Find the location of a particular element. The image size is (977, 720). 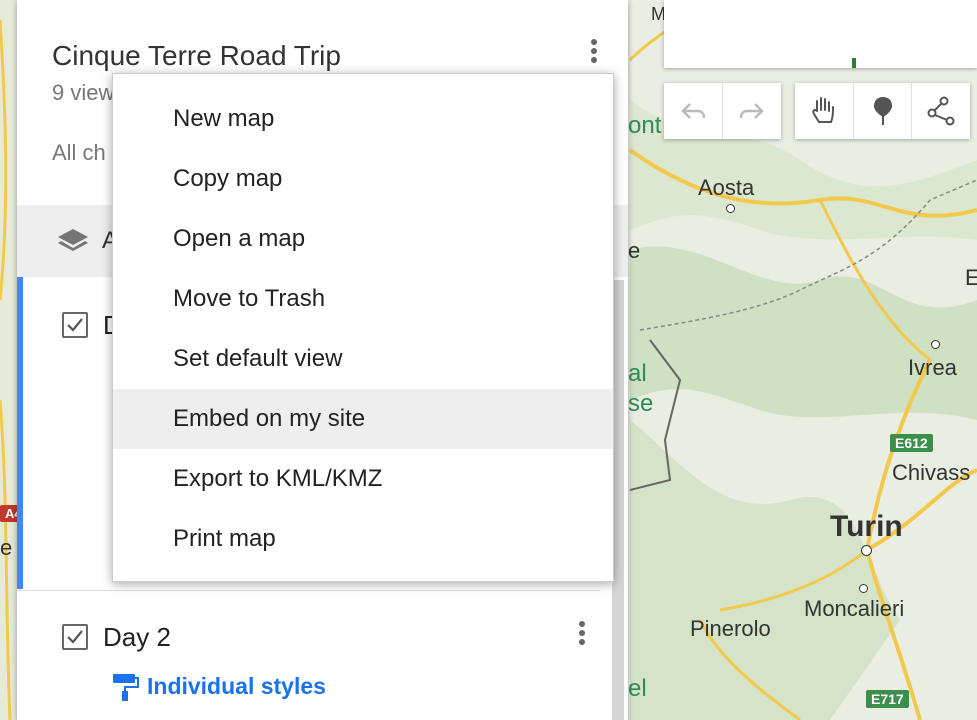

map-label-chivasso: Chivass is located at coordinates (931, 472).